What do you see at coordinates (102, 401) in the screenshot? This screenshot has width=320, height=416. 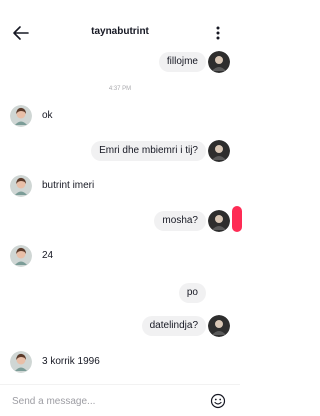 I see `message-input` at bounding box center [102, 401].